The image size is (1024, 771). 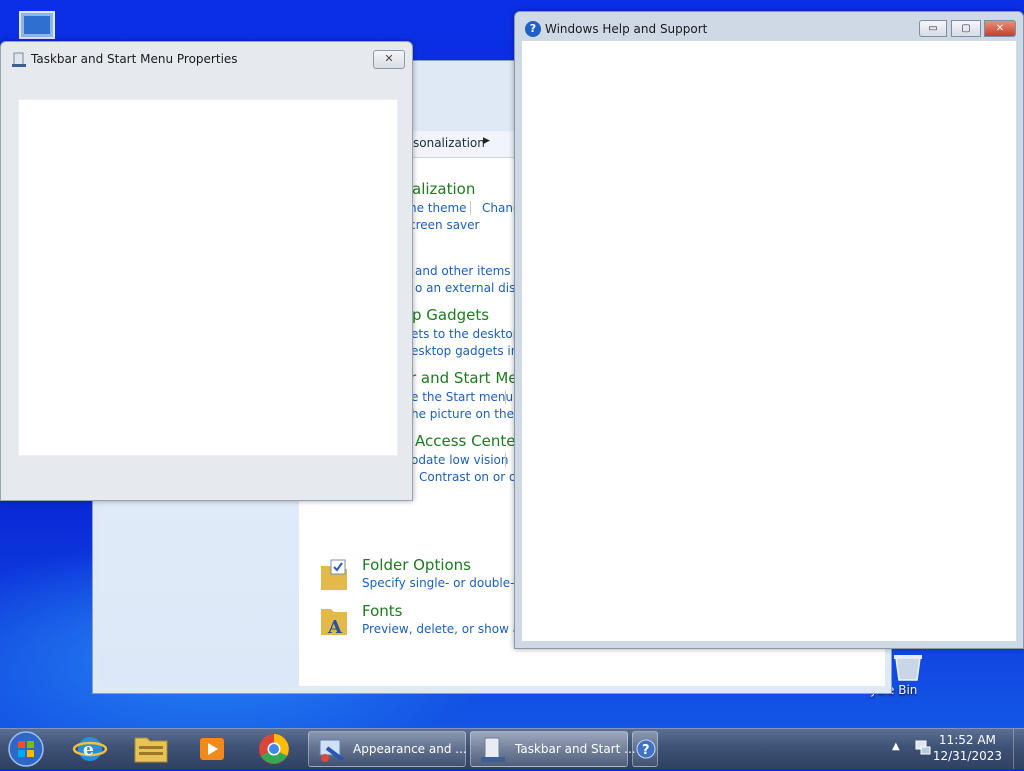 I want to click on chrome-icon, so click(x=274, y=749).